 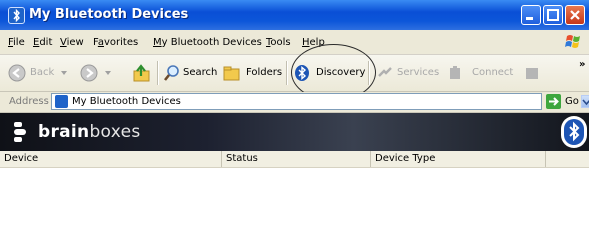 What do you see at coordinates (294, 15) in the screenshot?
I see `title-bar: My Bluetooth Devices` at bounding box center [294, 15].